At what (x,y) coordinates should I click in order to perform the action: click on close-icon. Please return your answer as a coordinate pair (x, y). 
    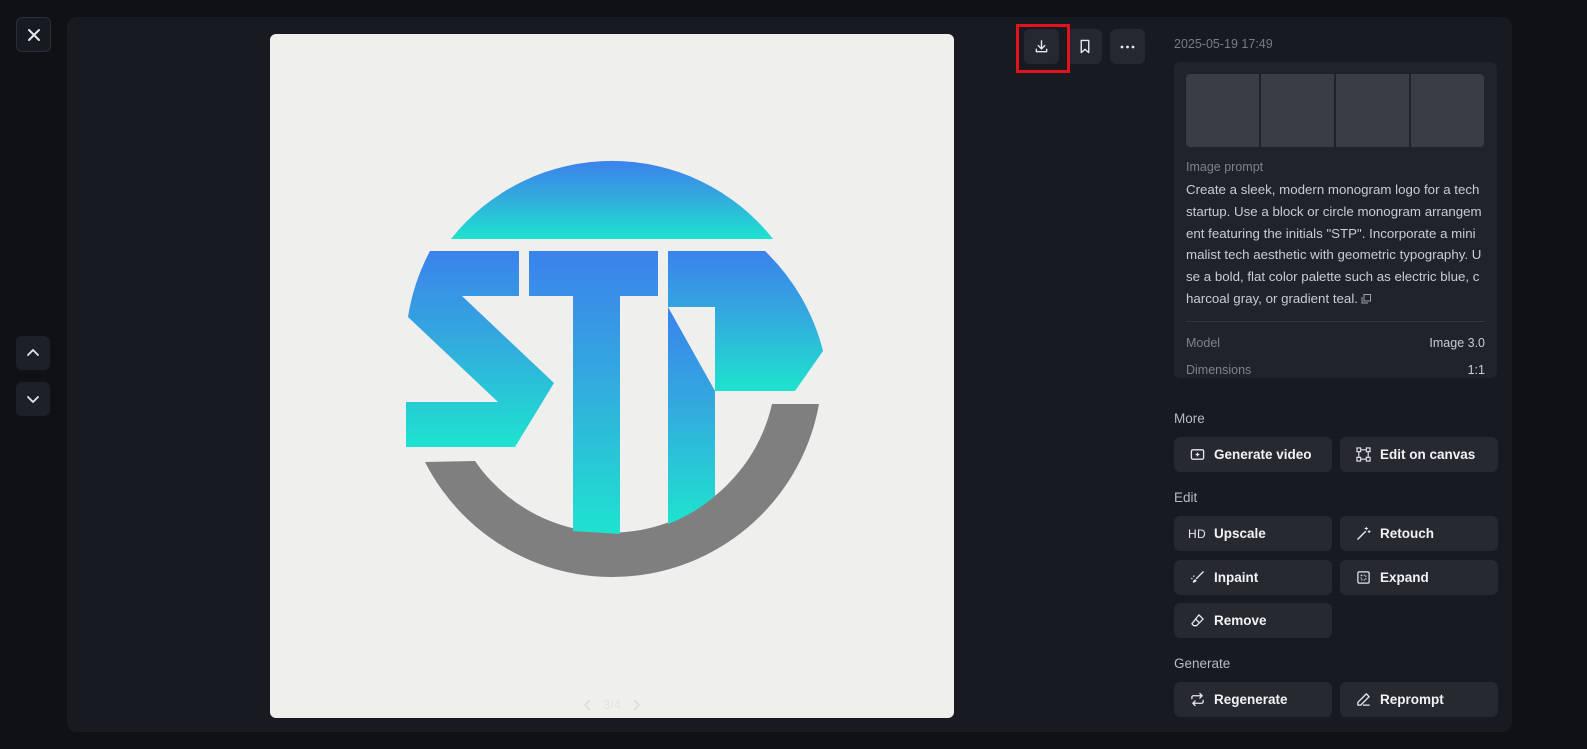
    Looking at the image, I should click on (33, 34).